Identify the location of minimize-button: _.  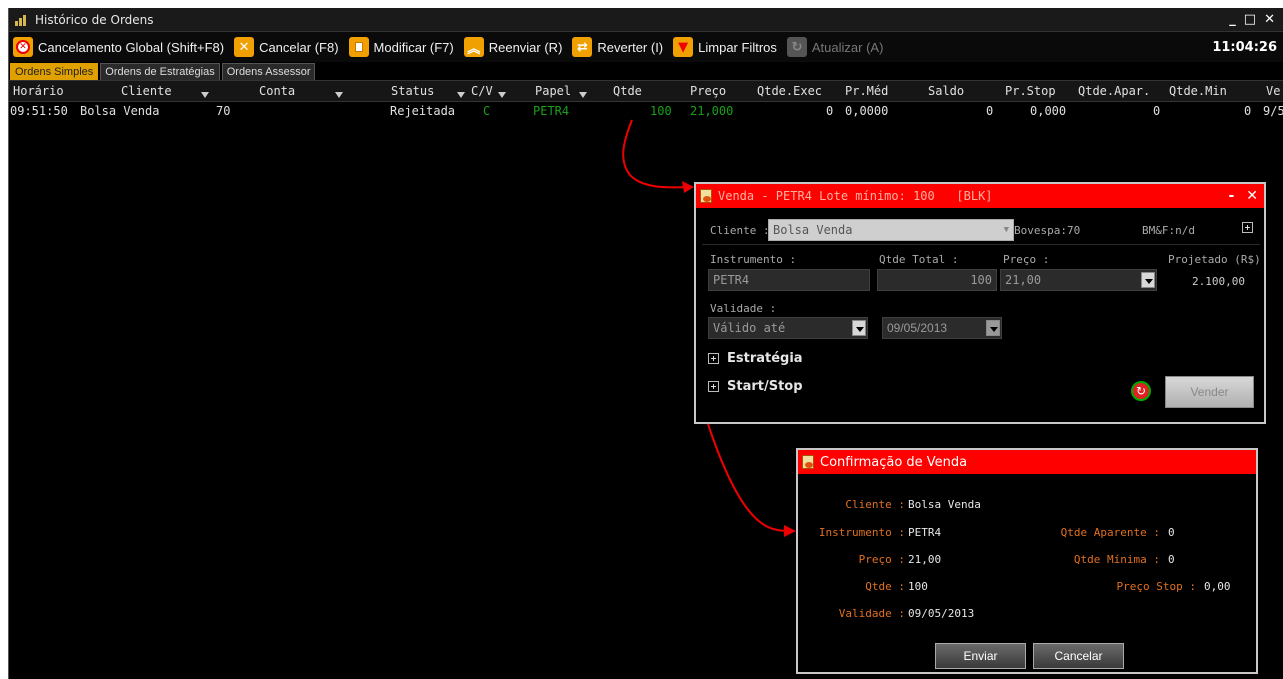
(1232, 19).